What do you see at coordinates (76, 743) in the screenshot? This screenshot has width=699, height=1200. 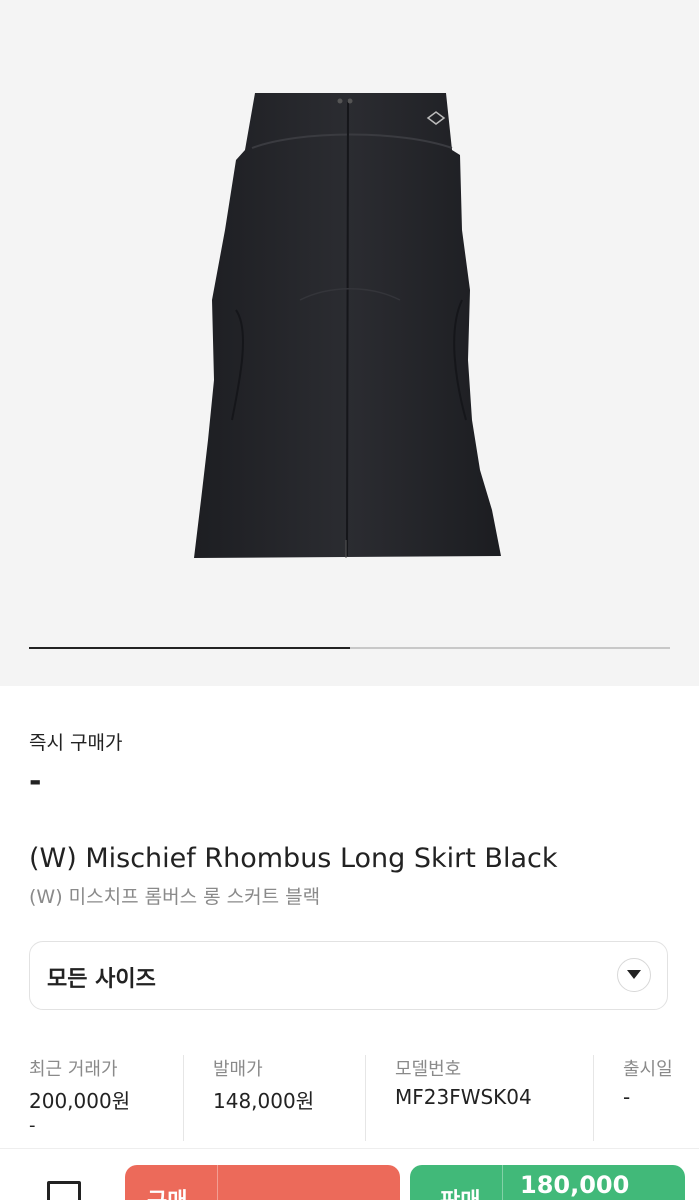 I see `instant-buy-price-label: 즉시 구매가` at bounding box center [76, 743].